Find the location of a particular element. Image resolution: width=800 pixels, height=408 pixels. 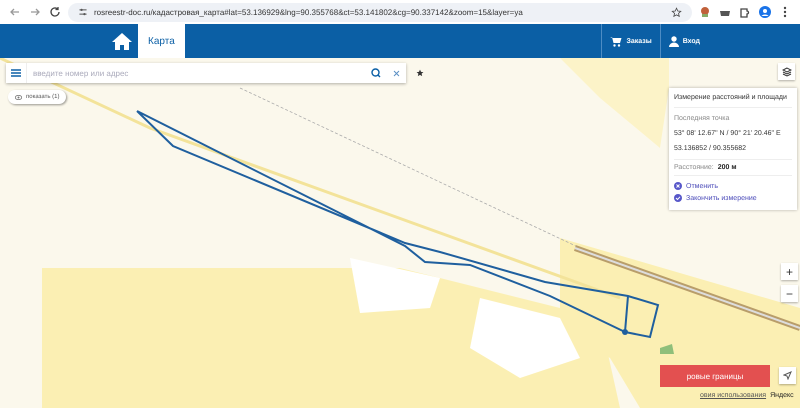

search-field: введите номер или адрес is located at coordinates (206, 73).